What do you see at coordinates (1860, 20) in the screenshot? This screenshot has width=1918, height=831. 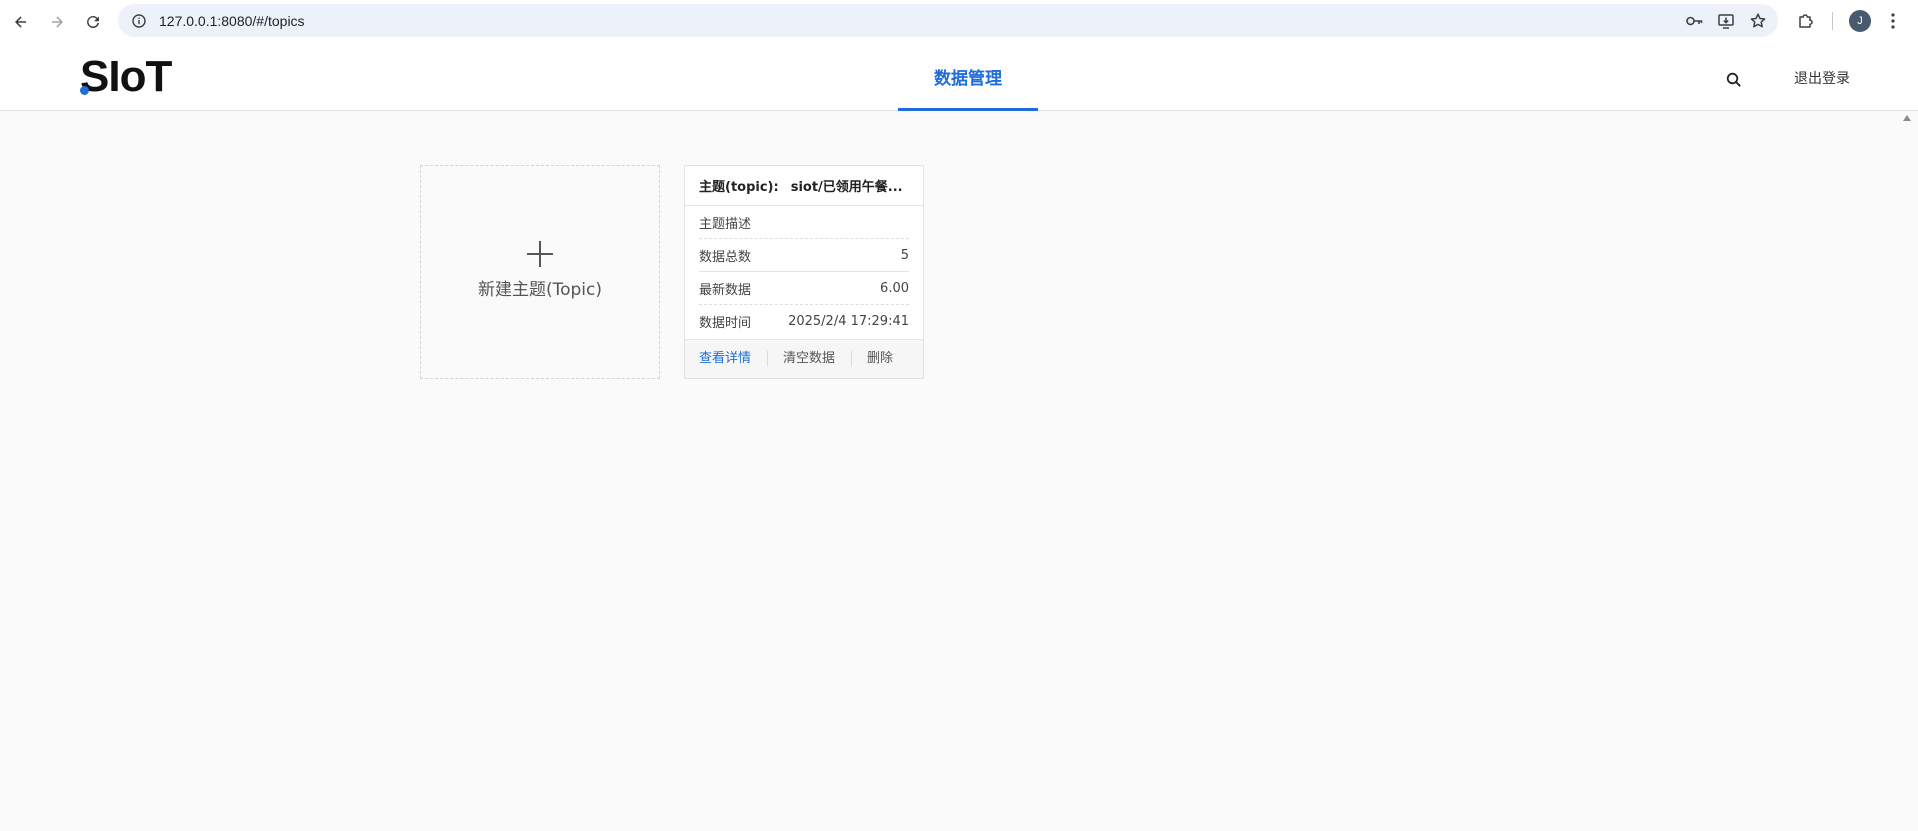 I see `profile-avatar: J` at bounding box center [1860, 20].